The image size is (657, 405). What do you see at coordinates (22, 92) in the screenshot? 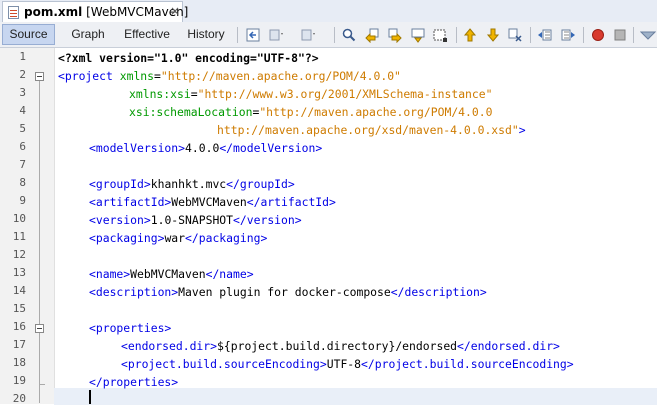
I see `line-number: 3` at bounding box center [22, 92].